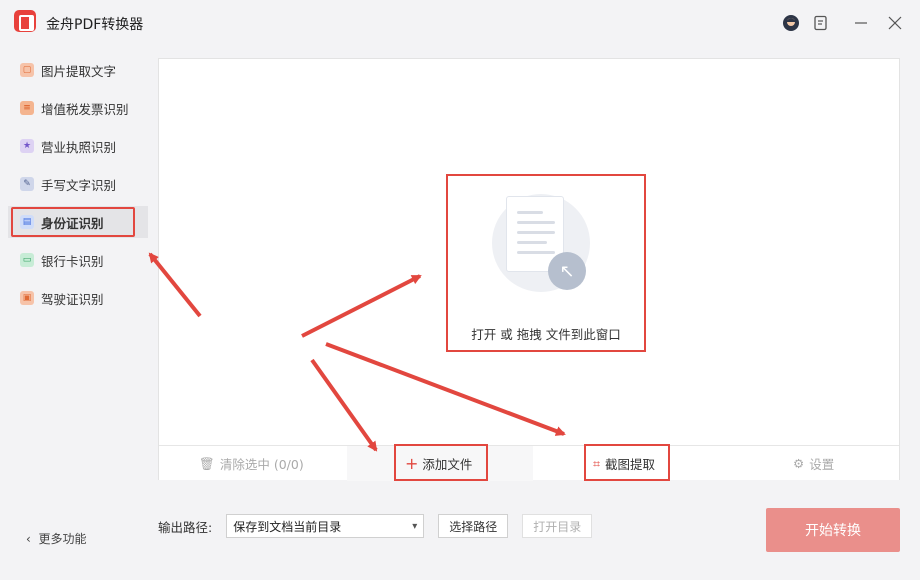 The width and height of the screenshot is (920, 580). I want to click on settings-label: 设置, so click(822, 464).